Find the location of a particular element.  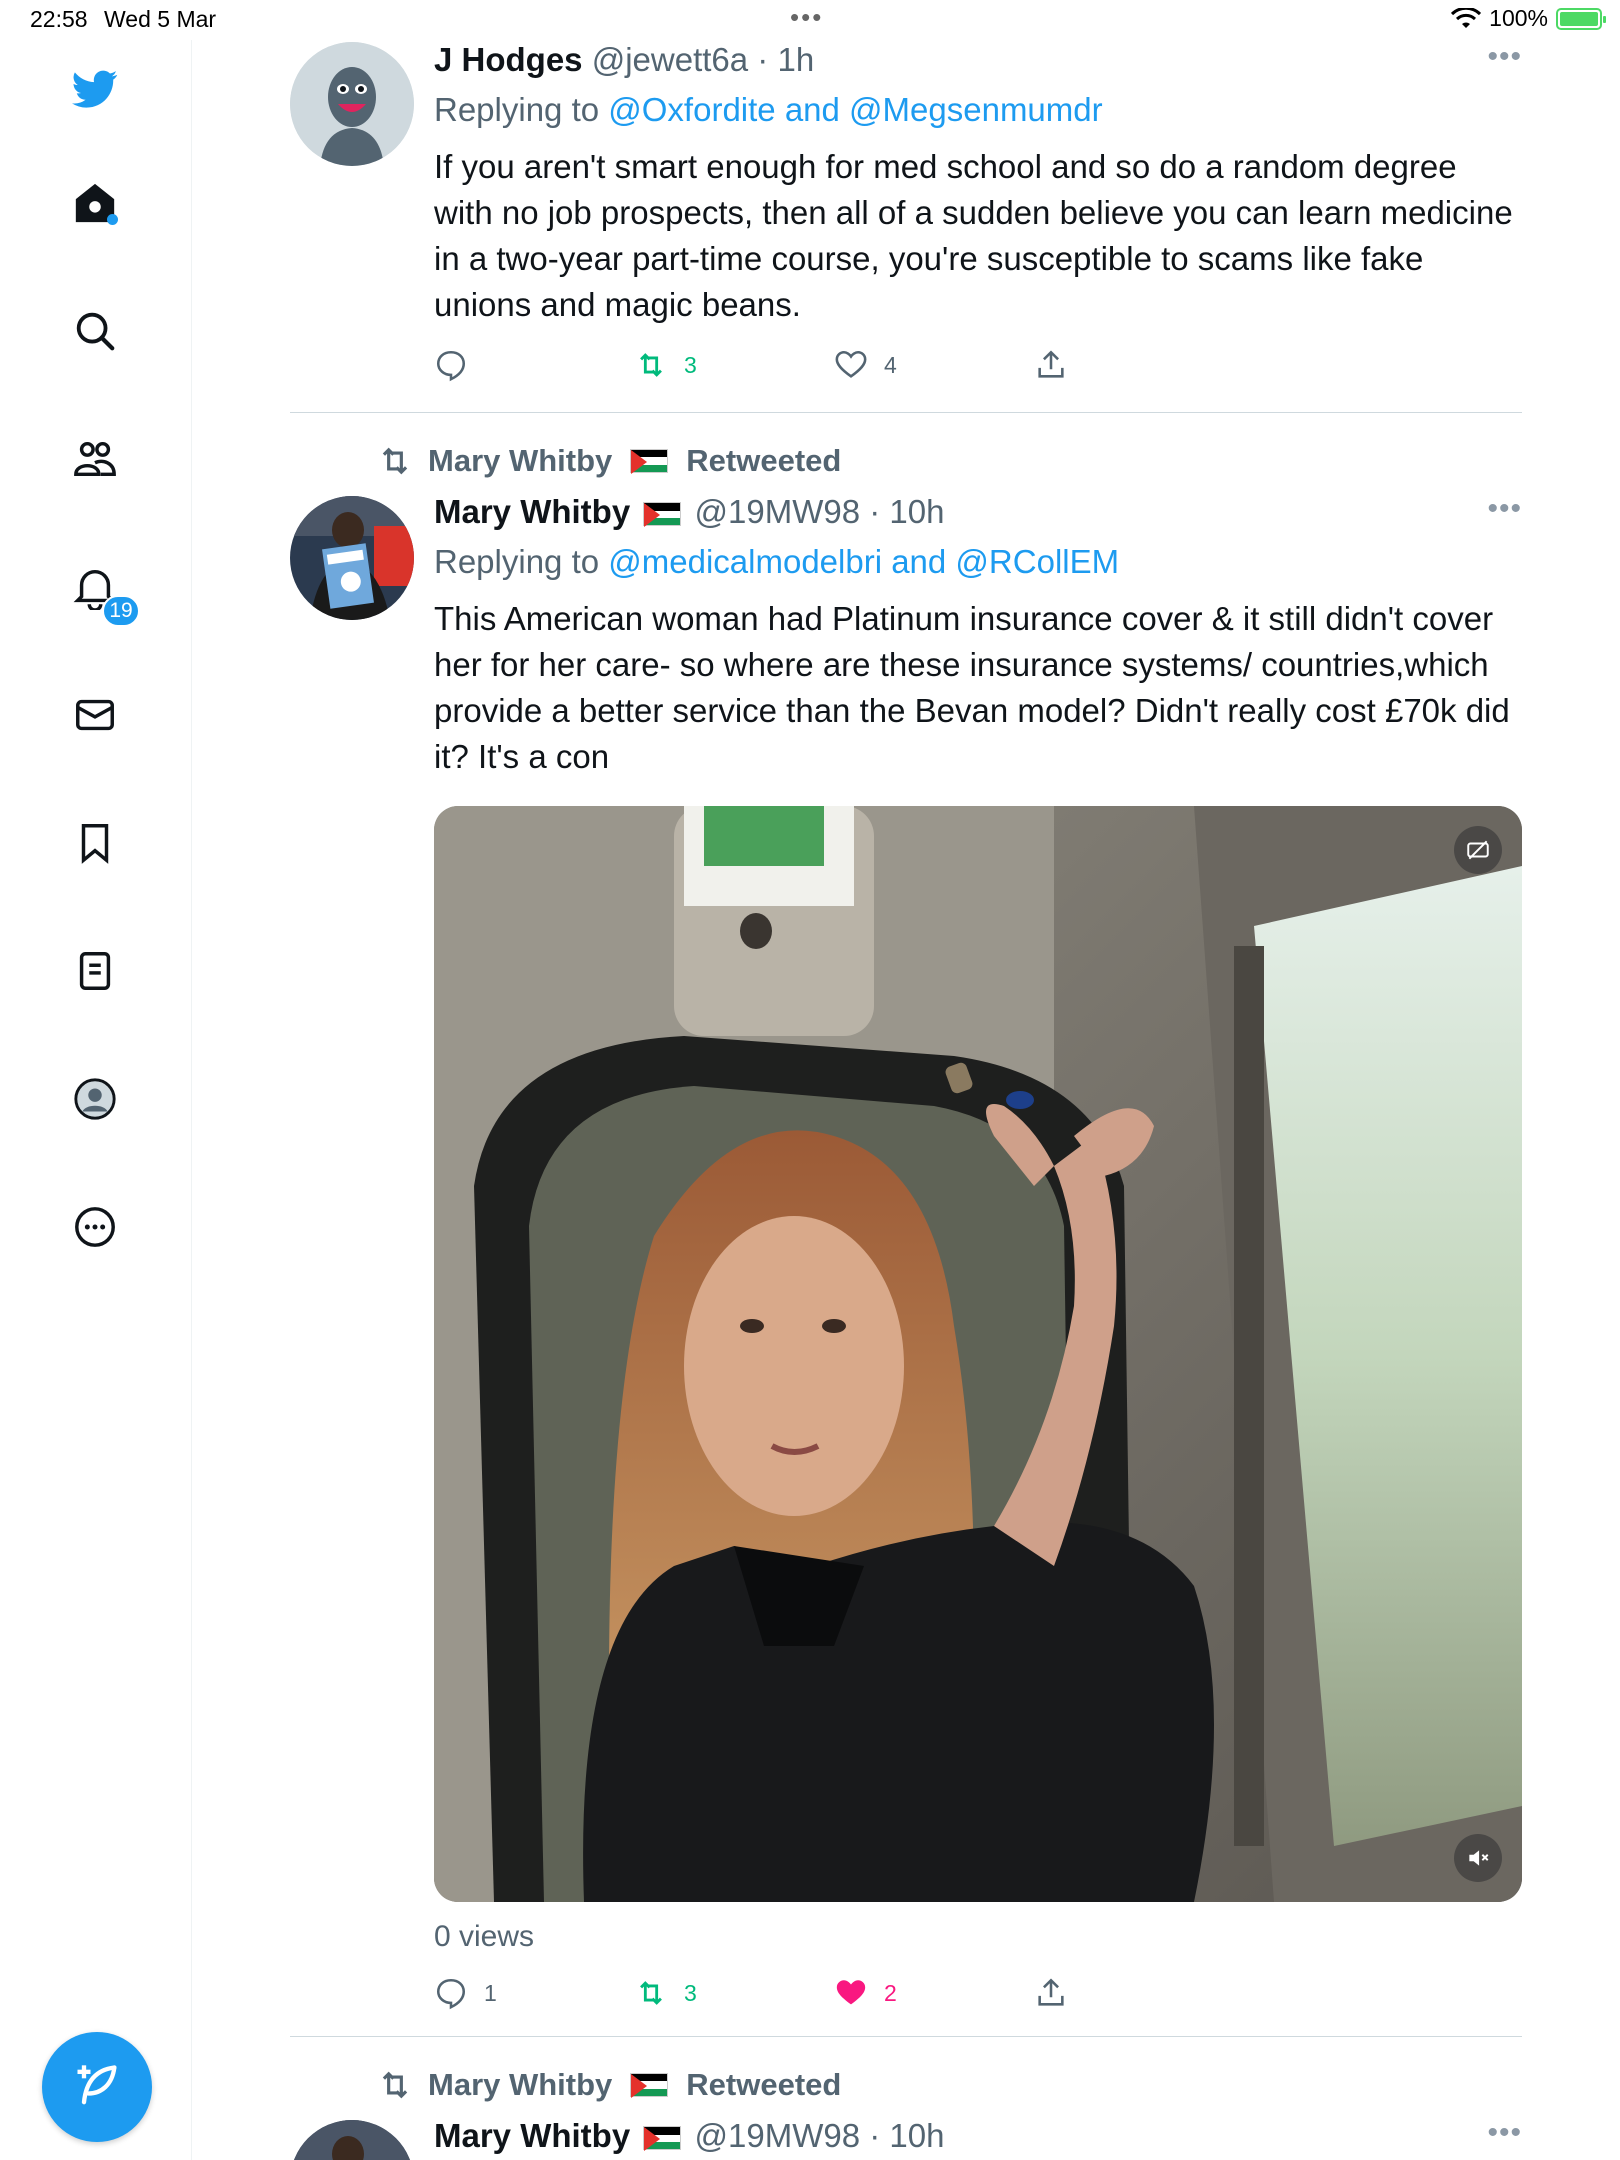

home-unread-dot is located at coordinates (112, 219).